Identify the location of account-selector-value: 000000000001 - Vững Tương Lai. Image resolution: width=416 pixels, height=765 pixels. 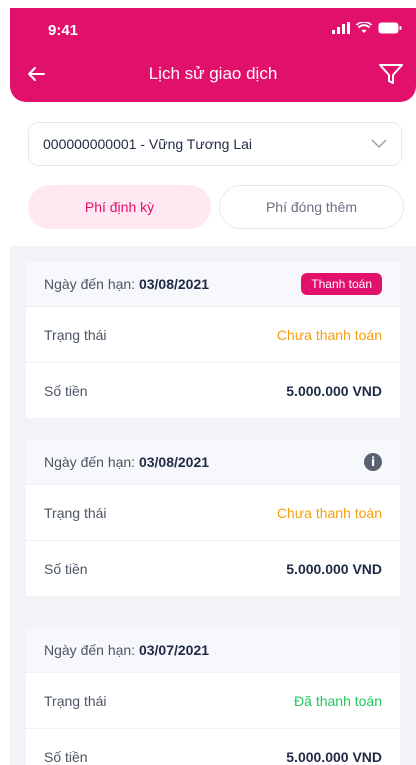
(148, 144).